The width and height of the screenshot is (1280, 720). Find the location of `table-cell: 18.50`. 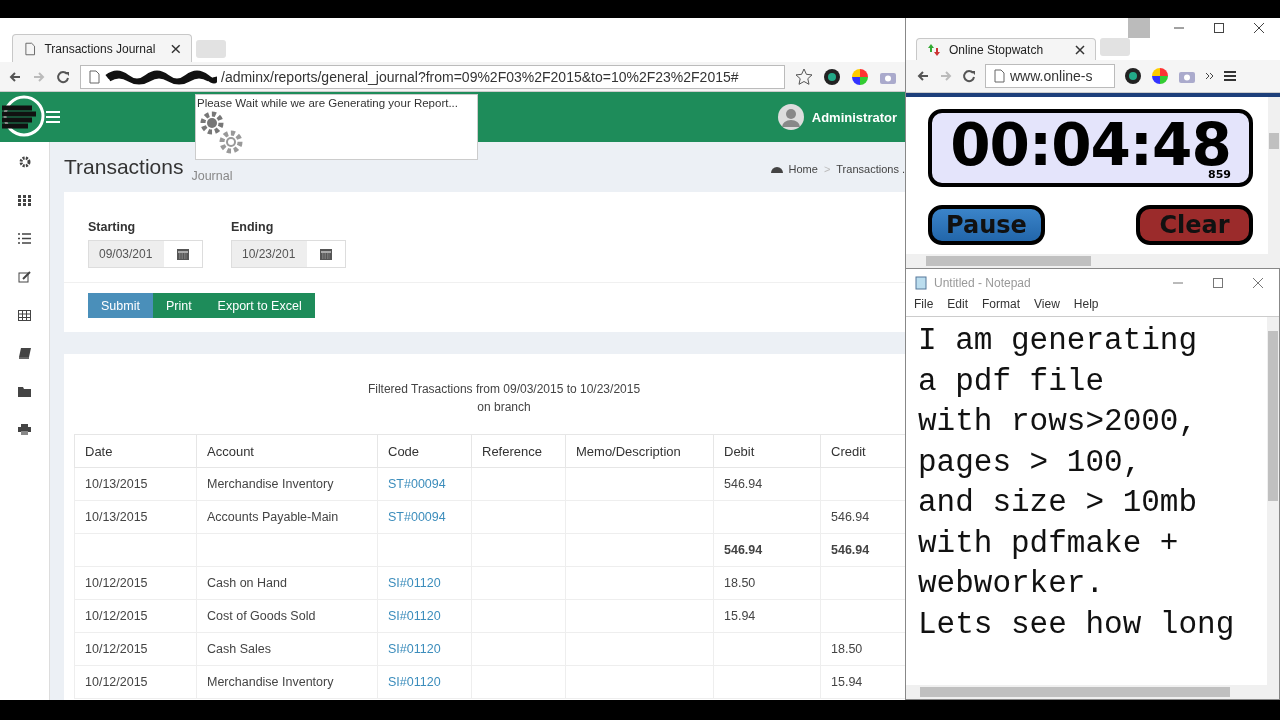

table-cell: 18.50 is located at coordinates (767, 583).